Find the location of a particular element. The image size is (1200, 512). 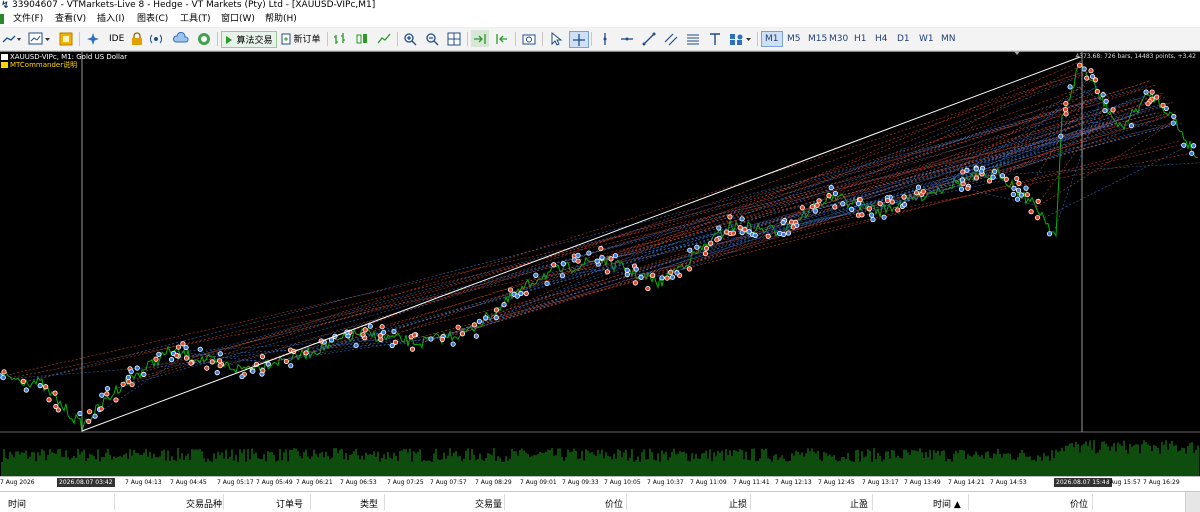

column-symbol: 交易品种 is located at coordinates (204, 503).